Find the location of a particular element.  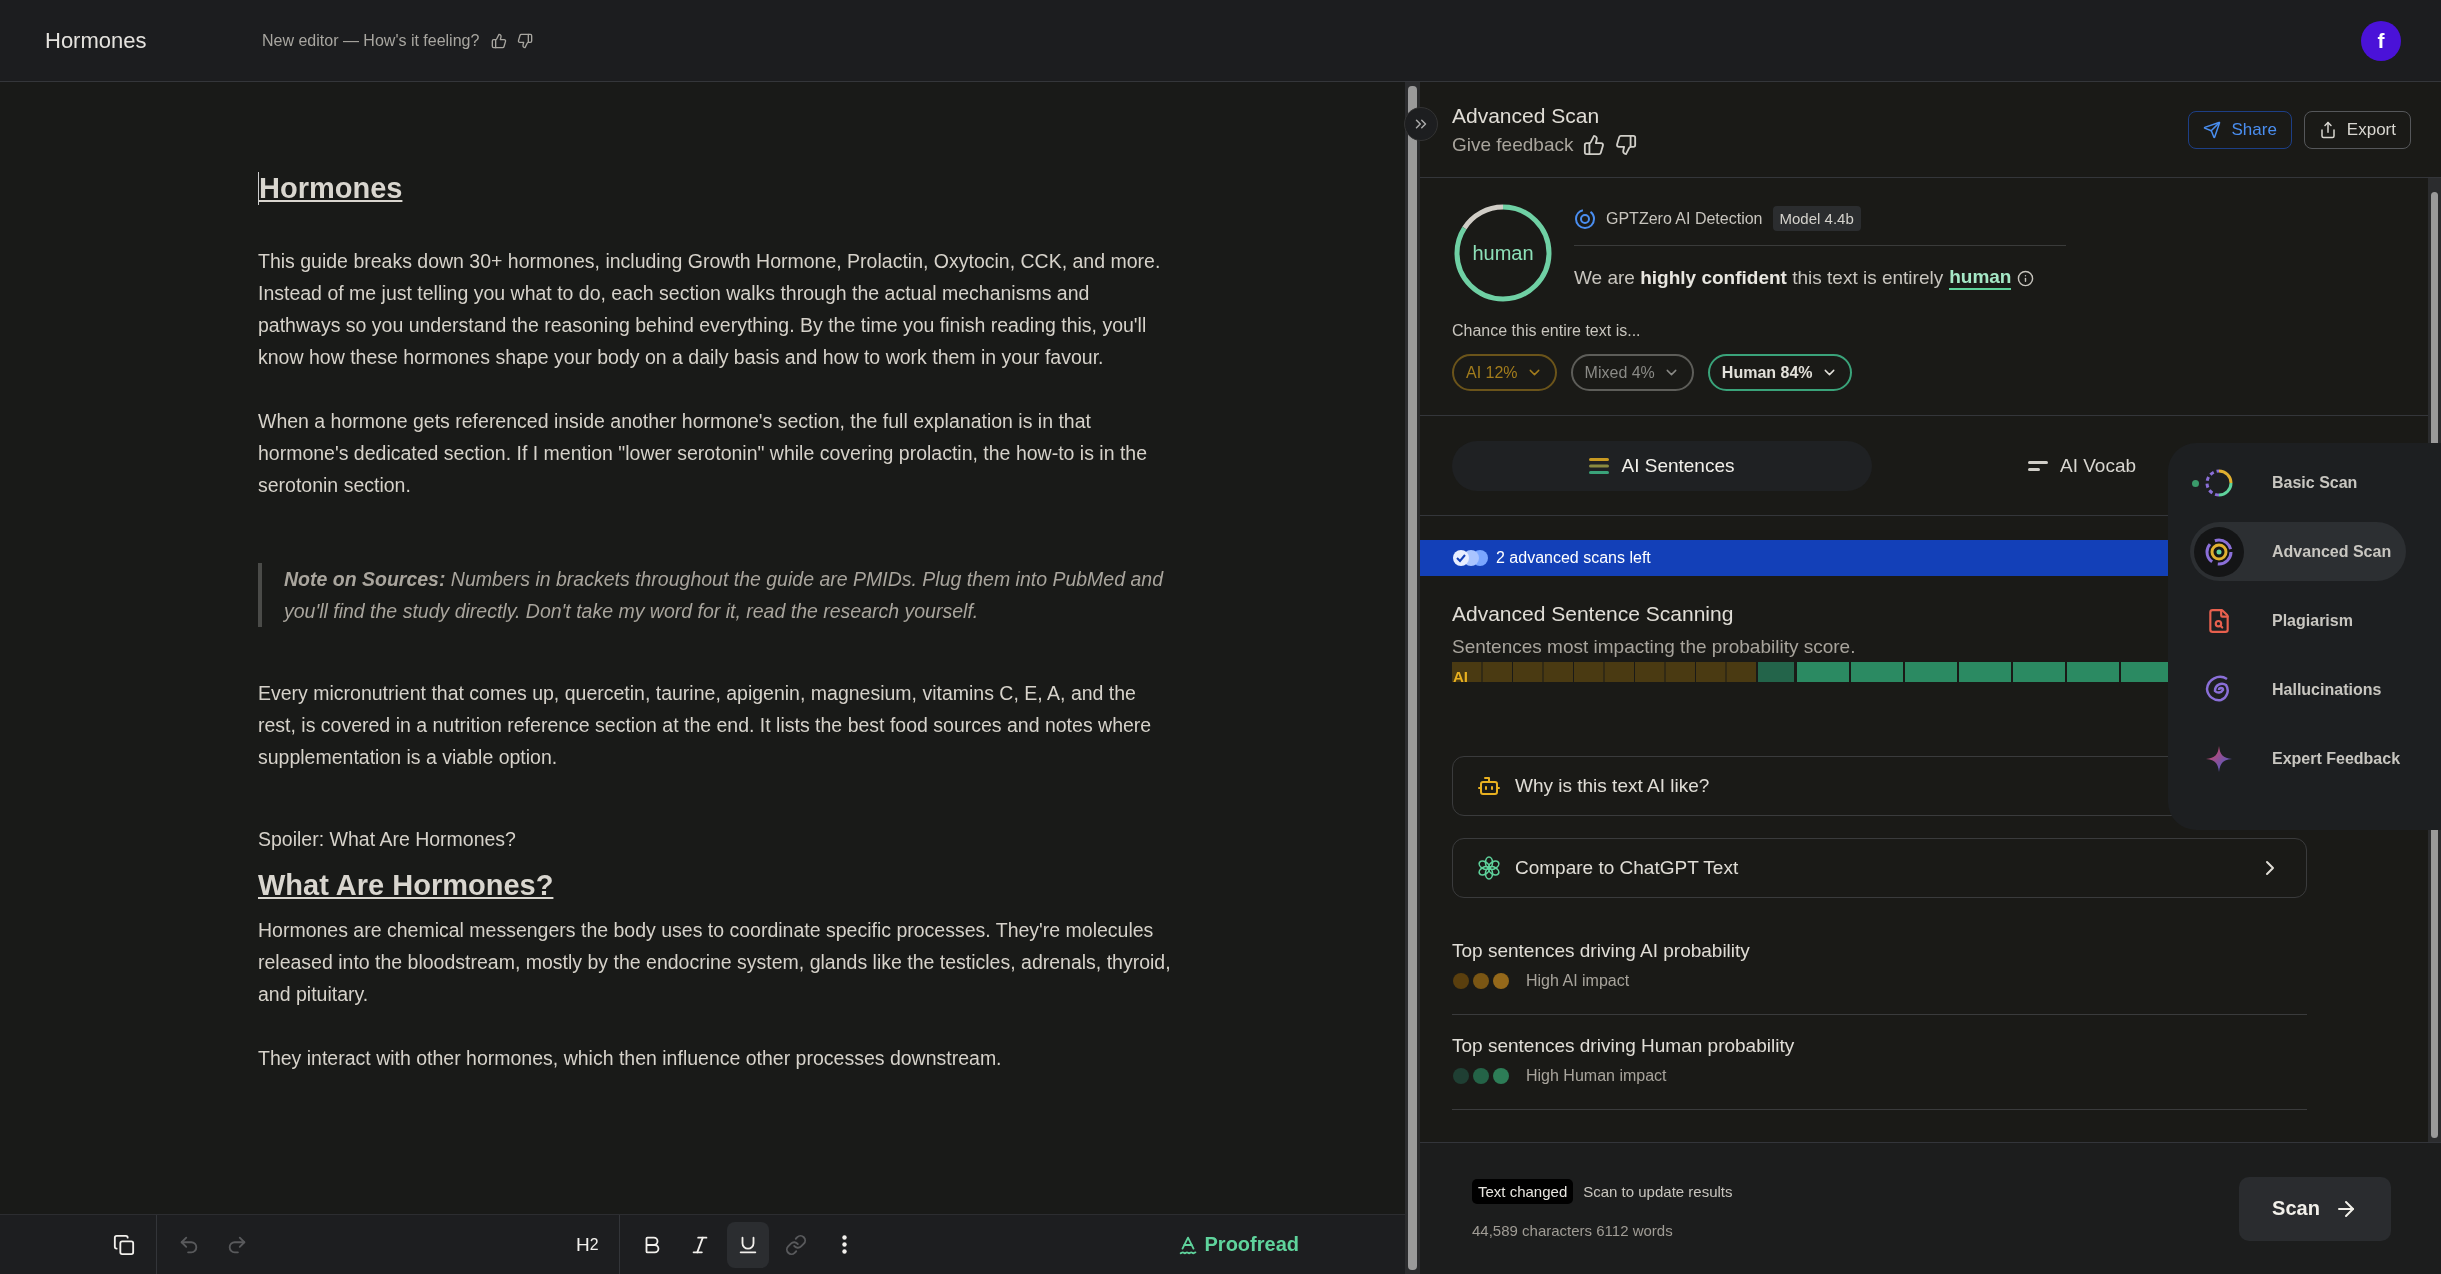

export-button: Export is located at coordinates (2357, 129).